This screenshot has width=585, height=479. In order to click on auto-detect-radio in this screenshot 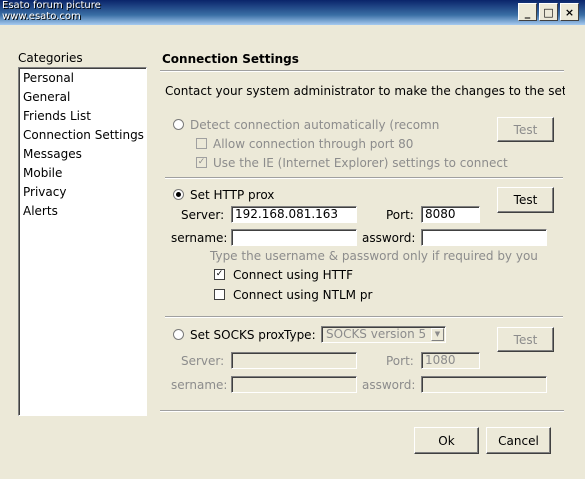, I will do `click(178, 124)`.